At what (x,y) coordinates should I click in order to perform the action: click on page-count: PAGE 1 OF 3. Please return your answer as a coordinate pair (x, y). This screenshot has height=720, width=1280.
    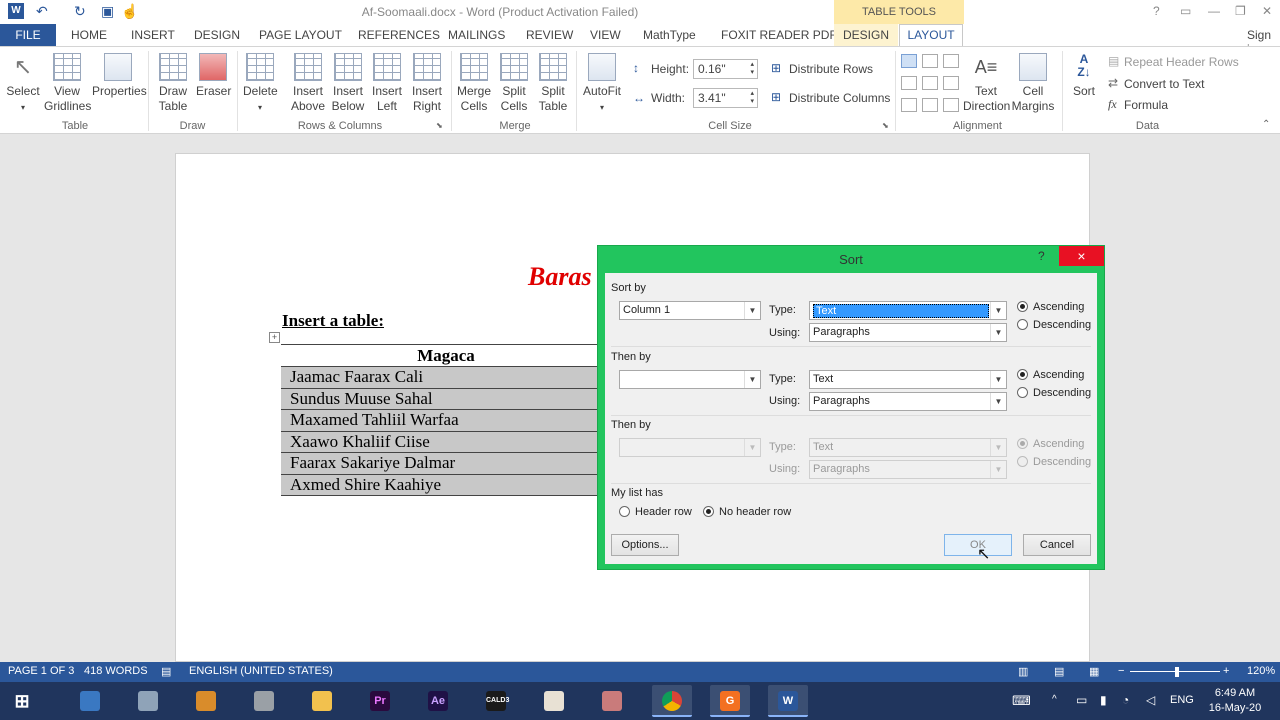
    Looking at the image, I should click on (41, 671).